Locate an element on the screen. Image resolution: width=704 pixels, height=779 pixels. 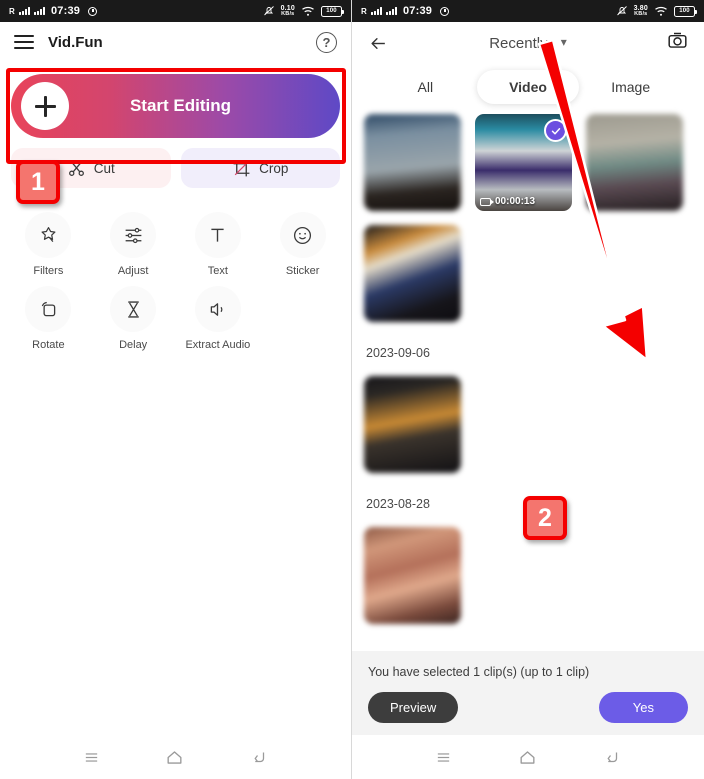
cut-icon is located at coordinates (76, 168).